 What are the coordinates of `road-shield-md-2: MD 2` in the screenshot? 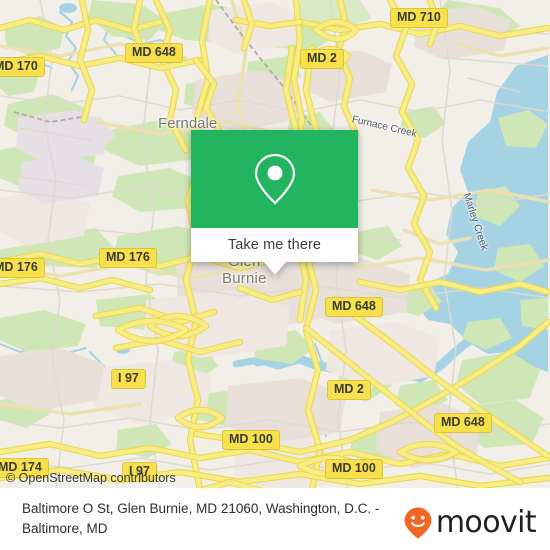 It's located at (322, 59).